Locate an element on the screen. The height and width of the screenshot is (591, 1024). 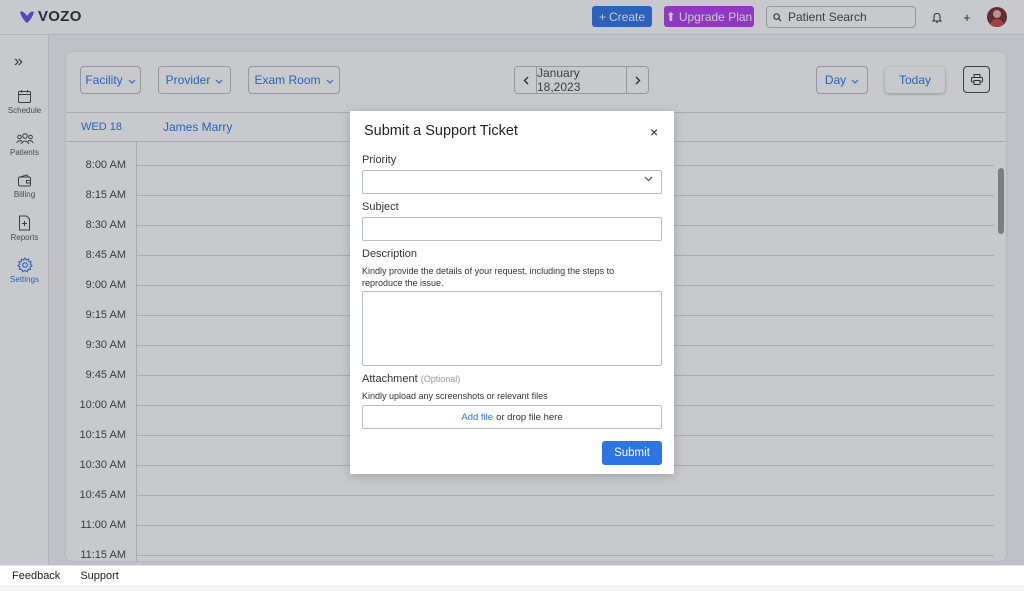
priority-label: Priority is located at coordinates (379, 160).